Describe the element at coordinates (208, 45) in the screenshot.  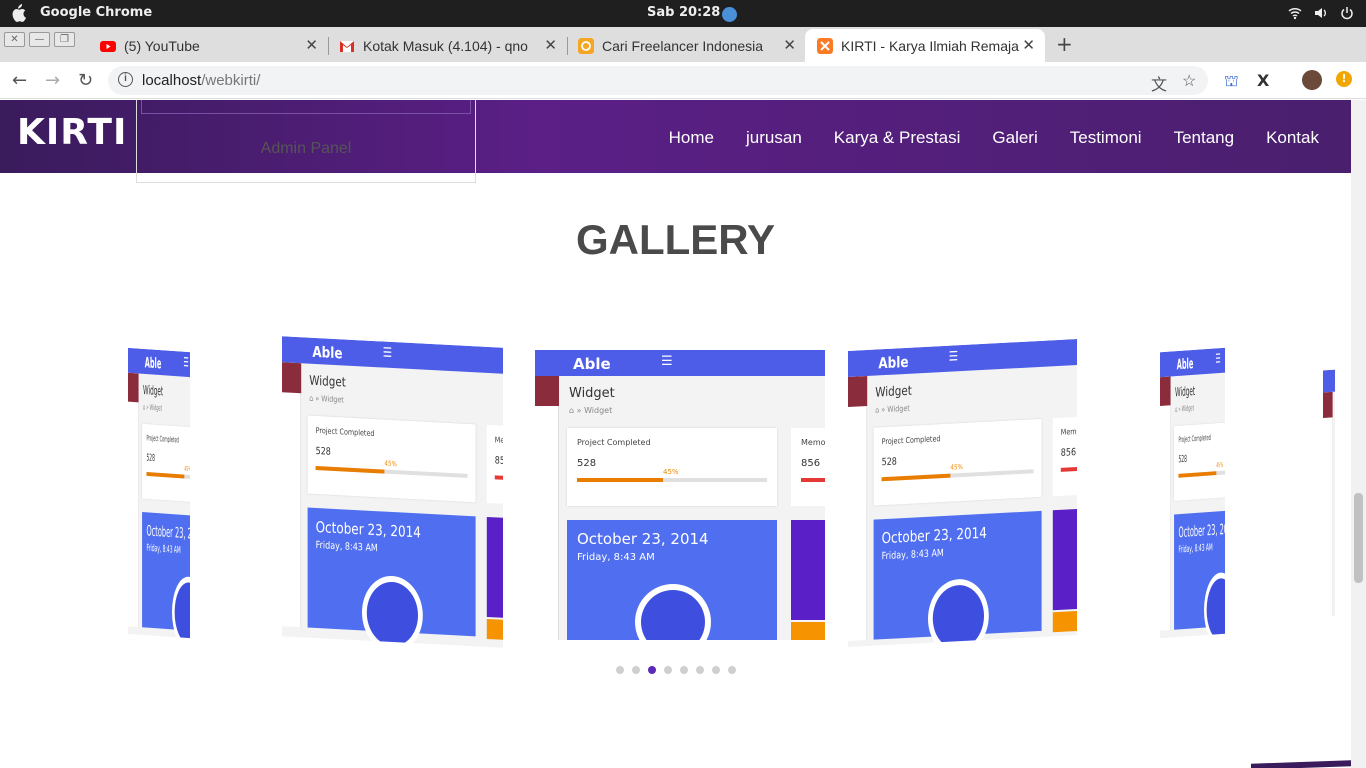
I see `tab-youtube: (5) YouTube ✕` at that location.